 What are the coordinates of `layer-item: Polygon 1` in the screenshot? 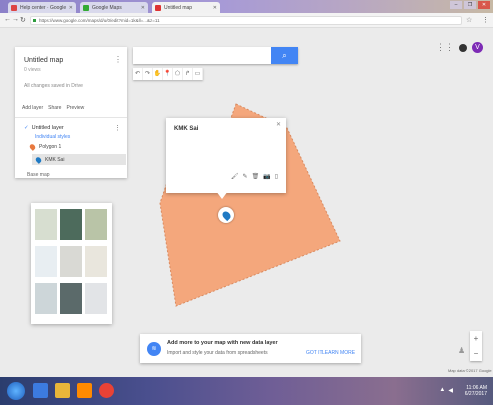 It's located at (45, 147).